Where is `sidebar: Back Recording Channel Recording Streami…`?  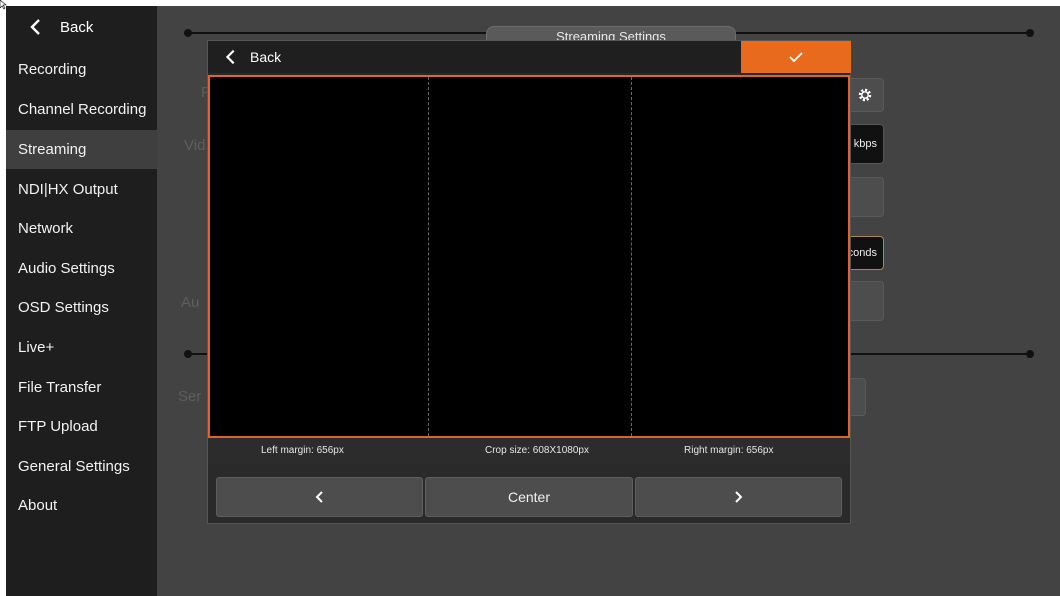 sidebar: Back Recording Channel Recording Streami… is located at coordinates (81, 301).